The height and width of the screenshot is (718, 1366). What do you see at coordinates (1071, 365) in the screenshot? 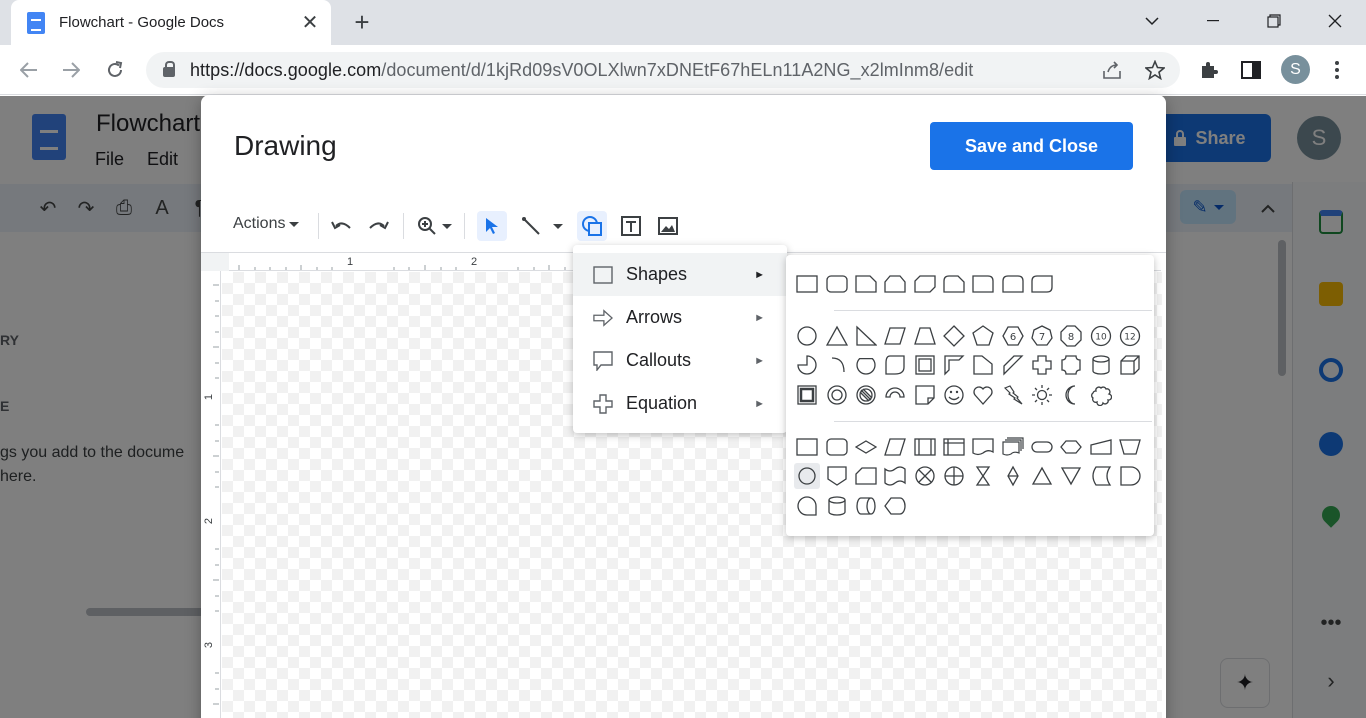
I see `shape-plaque-icon` at bounding box center [1071, 365].